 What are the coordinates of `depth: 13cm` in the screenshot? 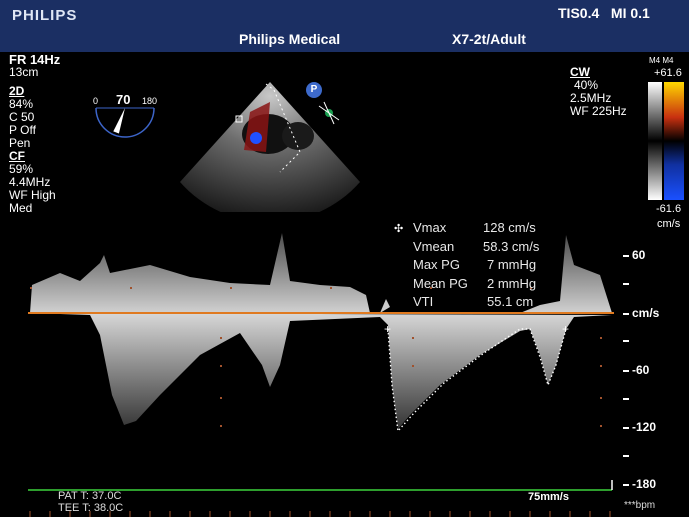 It's located at (24, 72).